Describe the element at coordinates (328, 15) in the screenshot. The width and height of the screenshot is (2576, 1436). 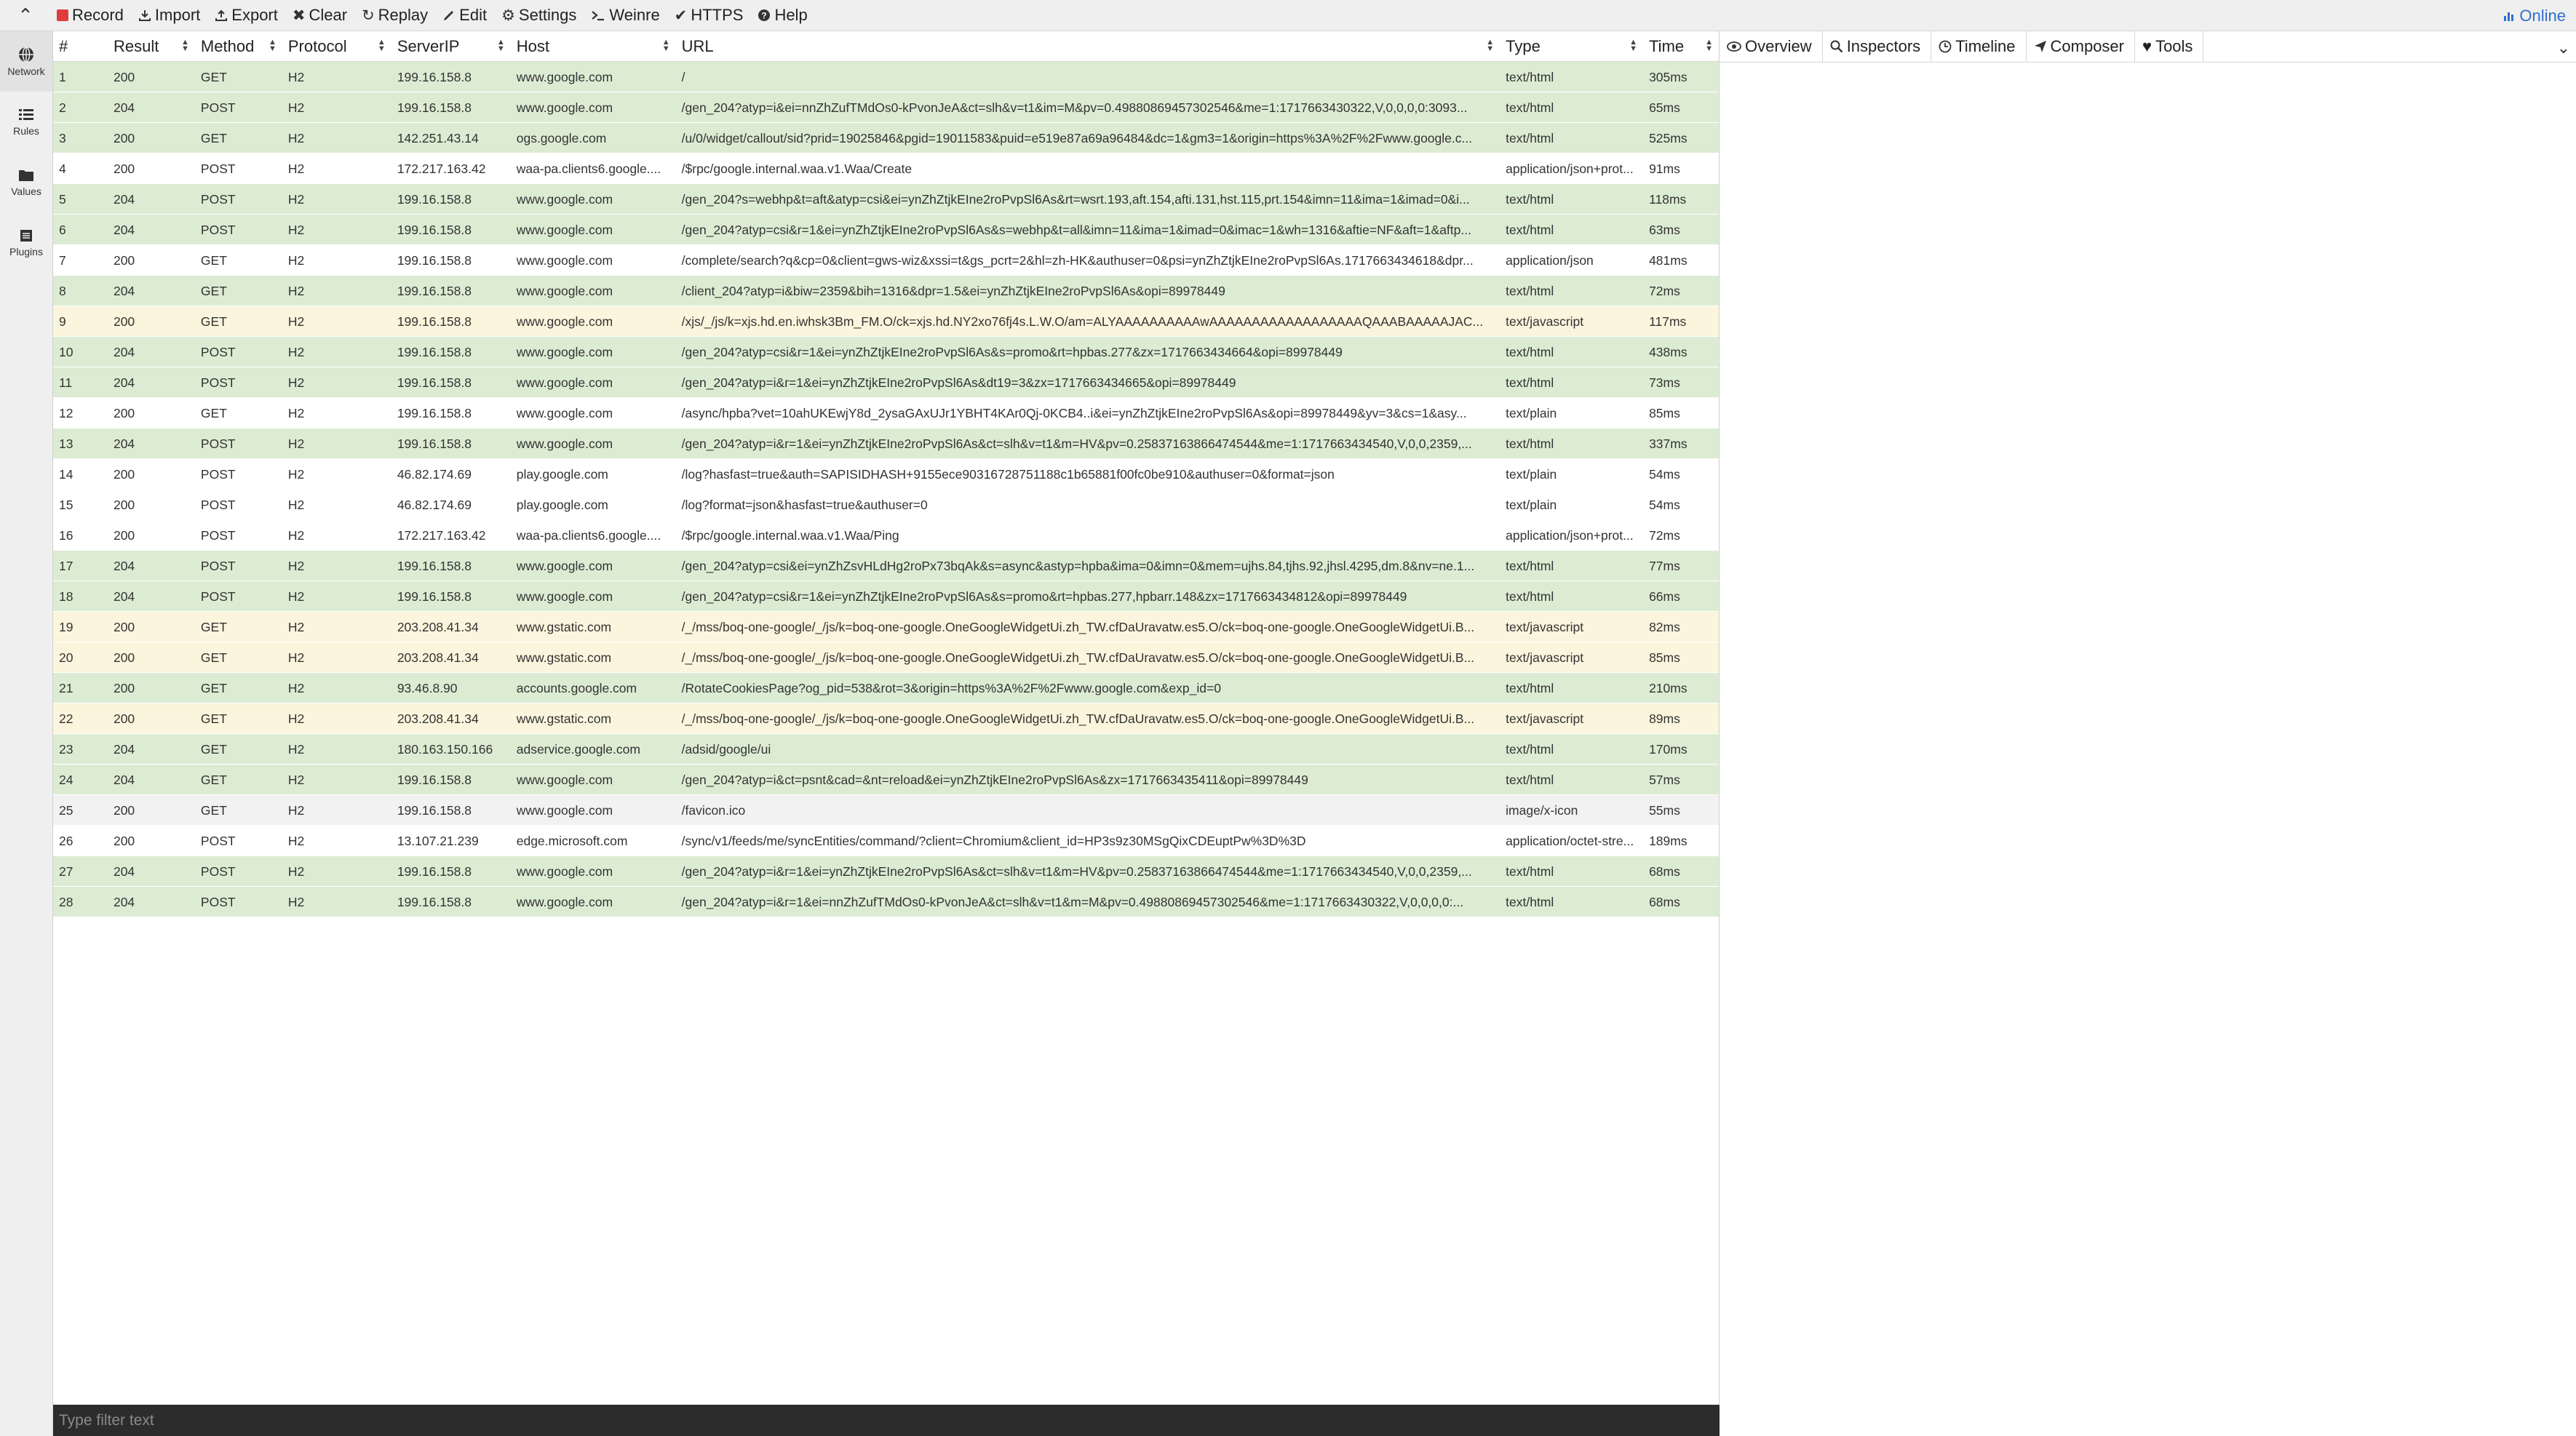
I see `clear-label: Clear` at that location.